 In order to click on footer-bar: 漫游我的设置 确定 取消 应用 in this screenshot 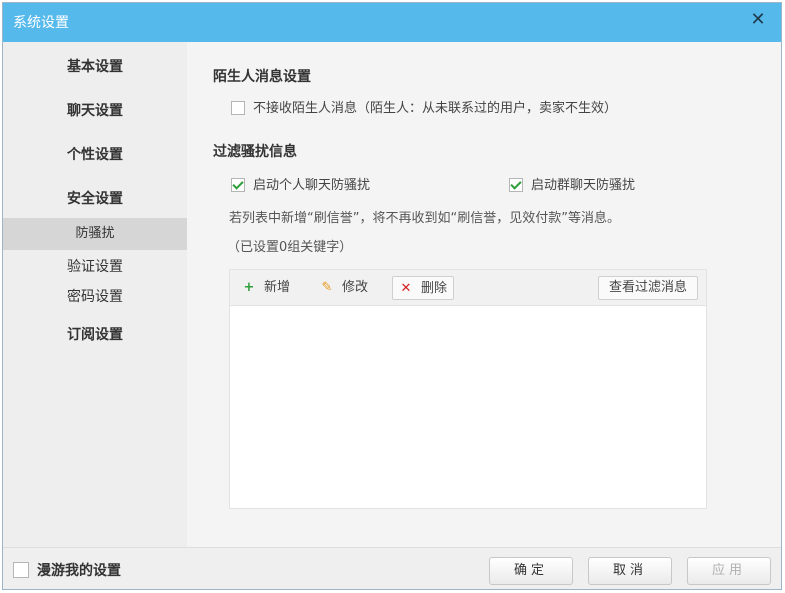, I will do `click(392, 568)`.